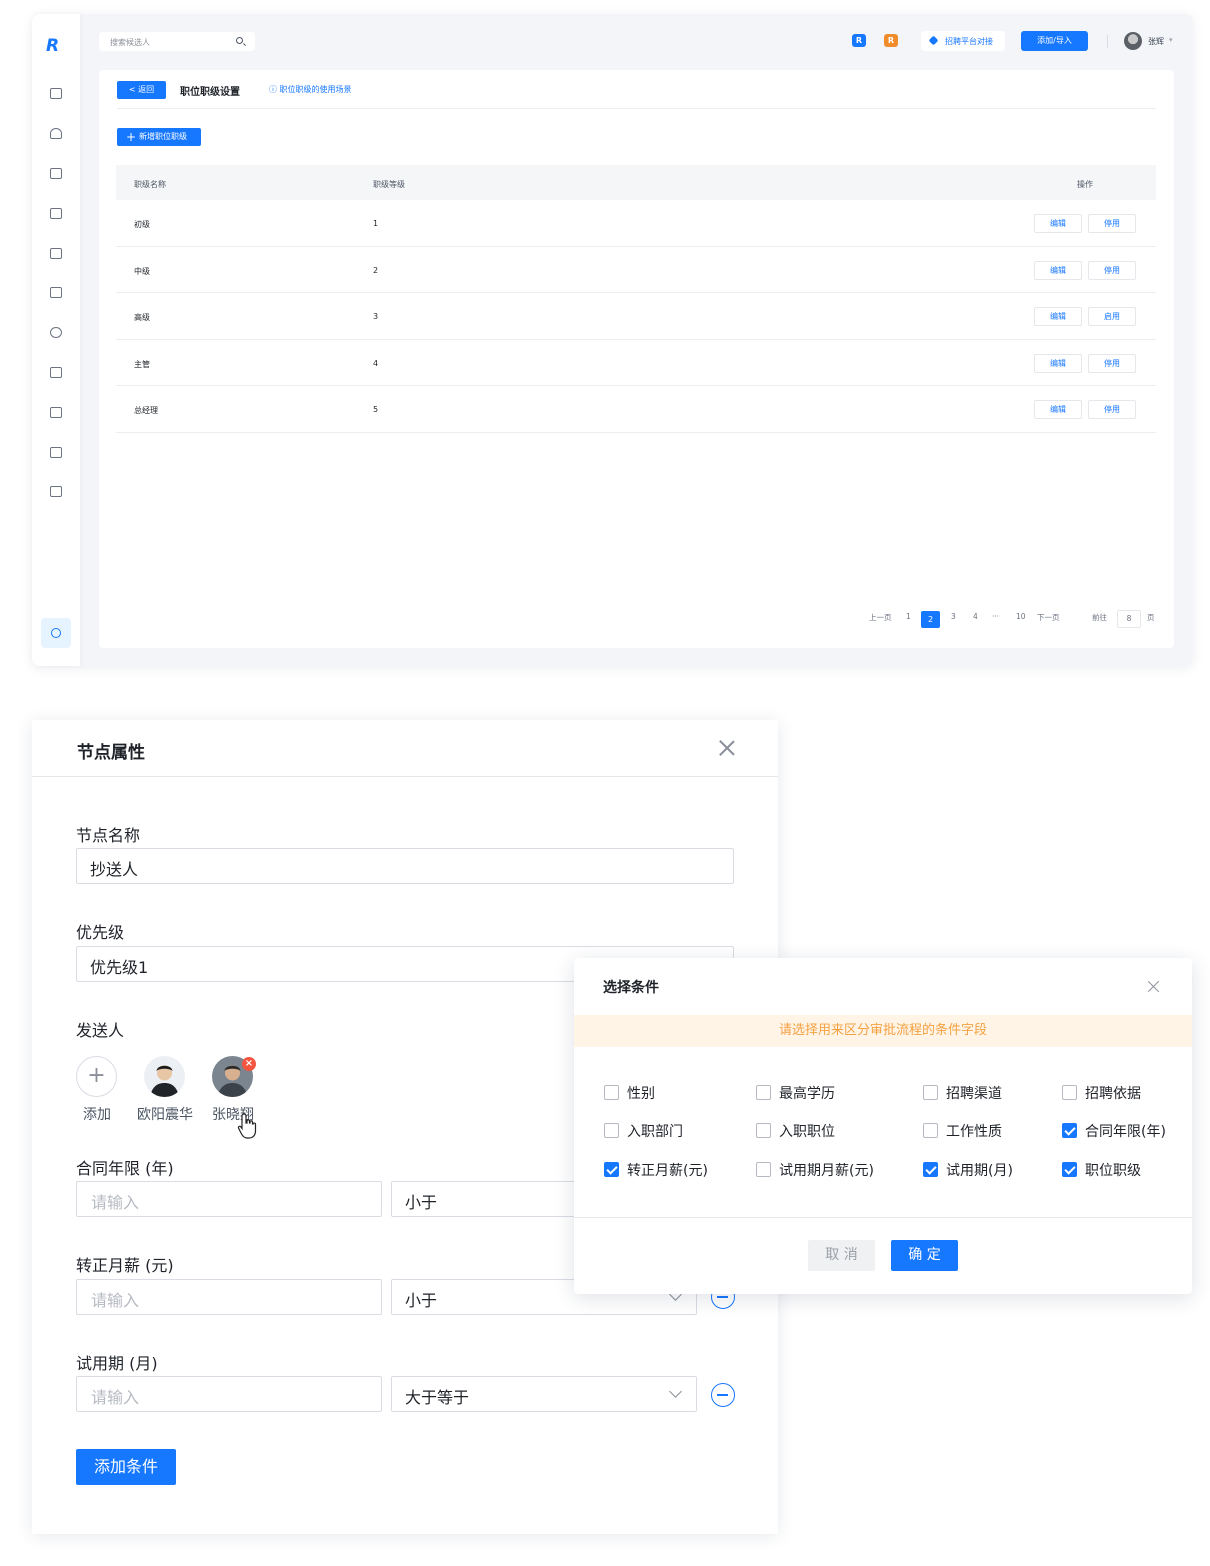 The height and width of the screenshot is (1566, 1210). I want to click on avatar, so click(164, 1076).